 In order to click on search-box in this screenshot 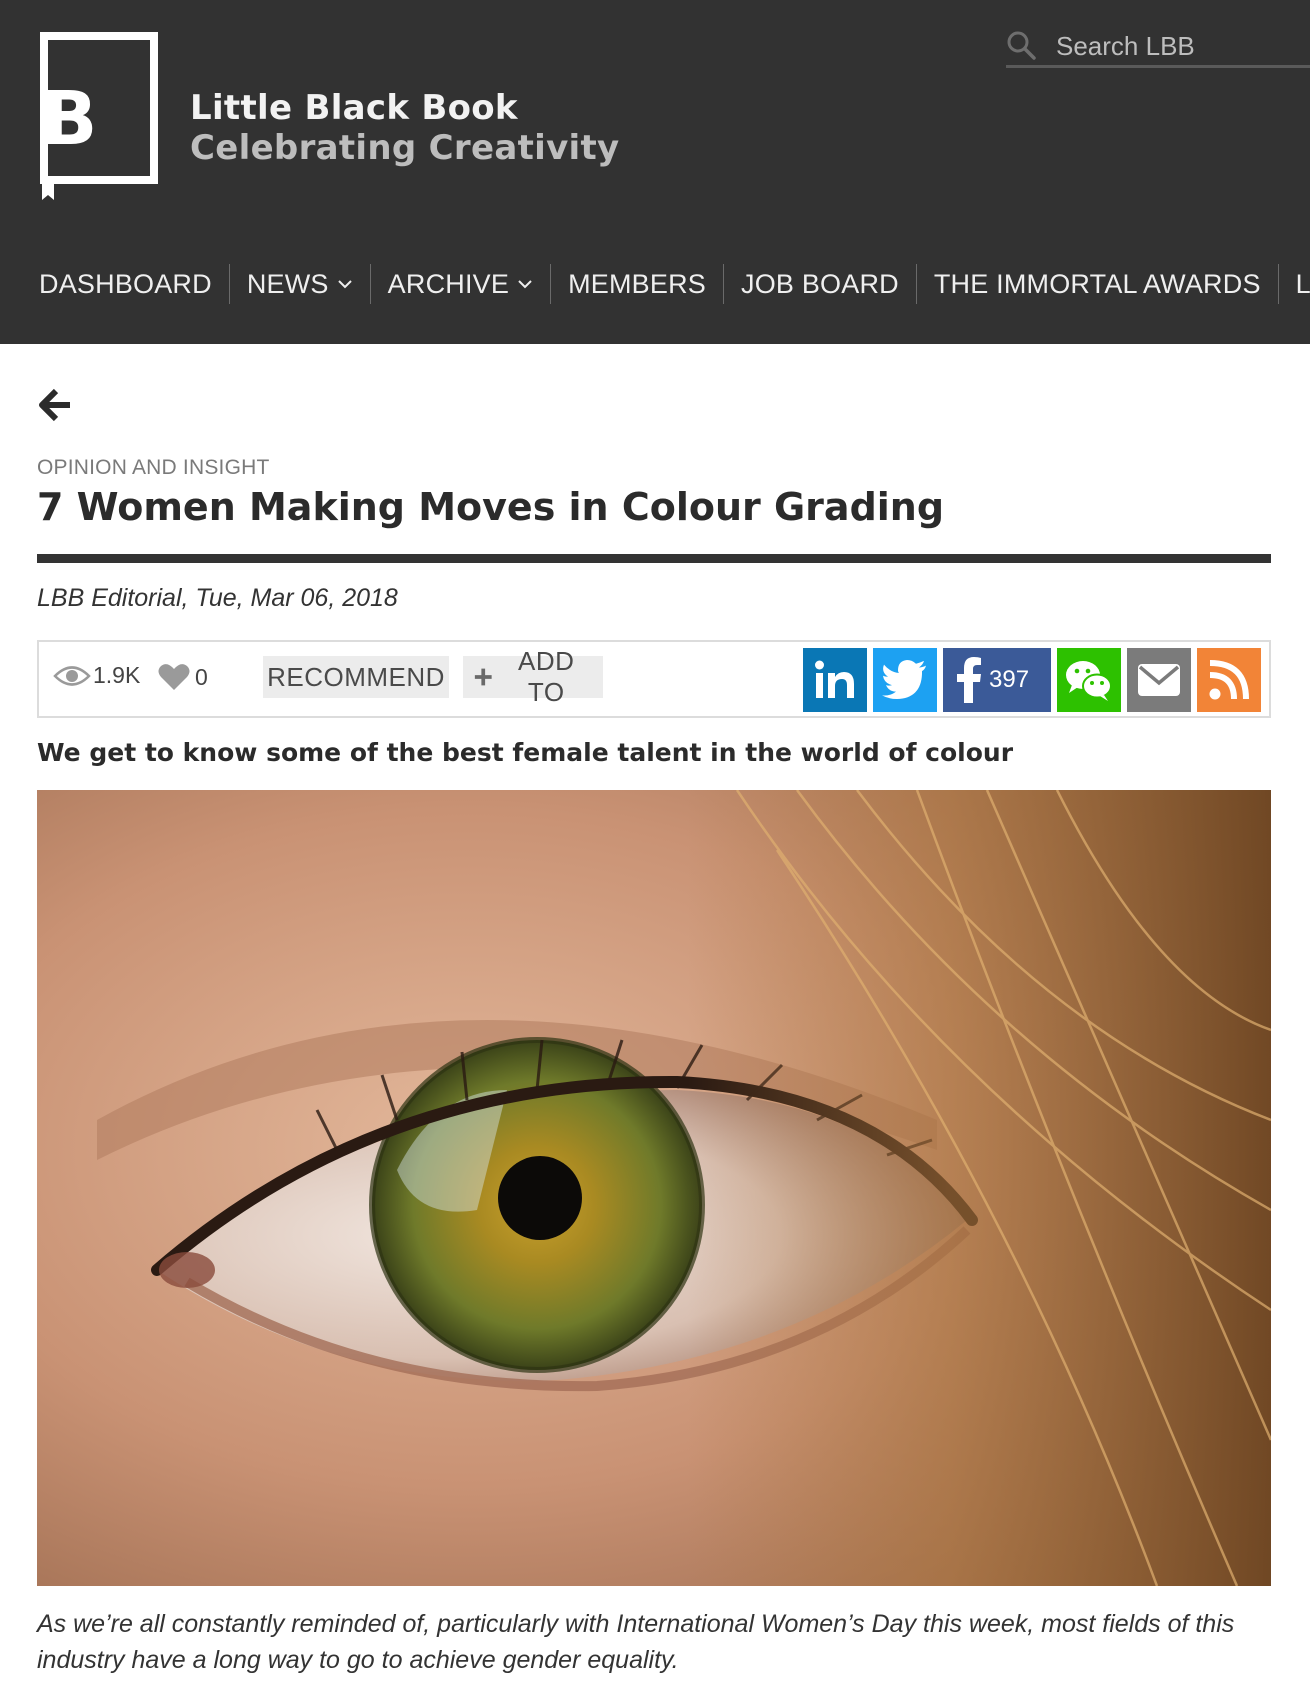, I will do `click(1158, 47)`.